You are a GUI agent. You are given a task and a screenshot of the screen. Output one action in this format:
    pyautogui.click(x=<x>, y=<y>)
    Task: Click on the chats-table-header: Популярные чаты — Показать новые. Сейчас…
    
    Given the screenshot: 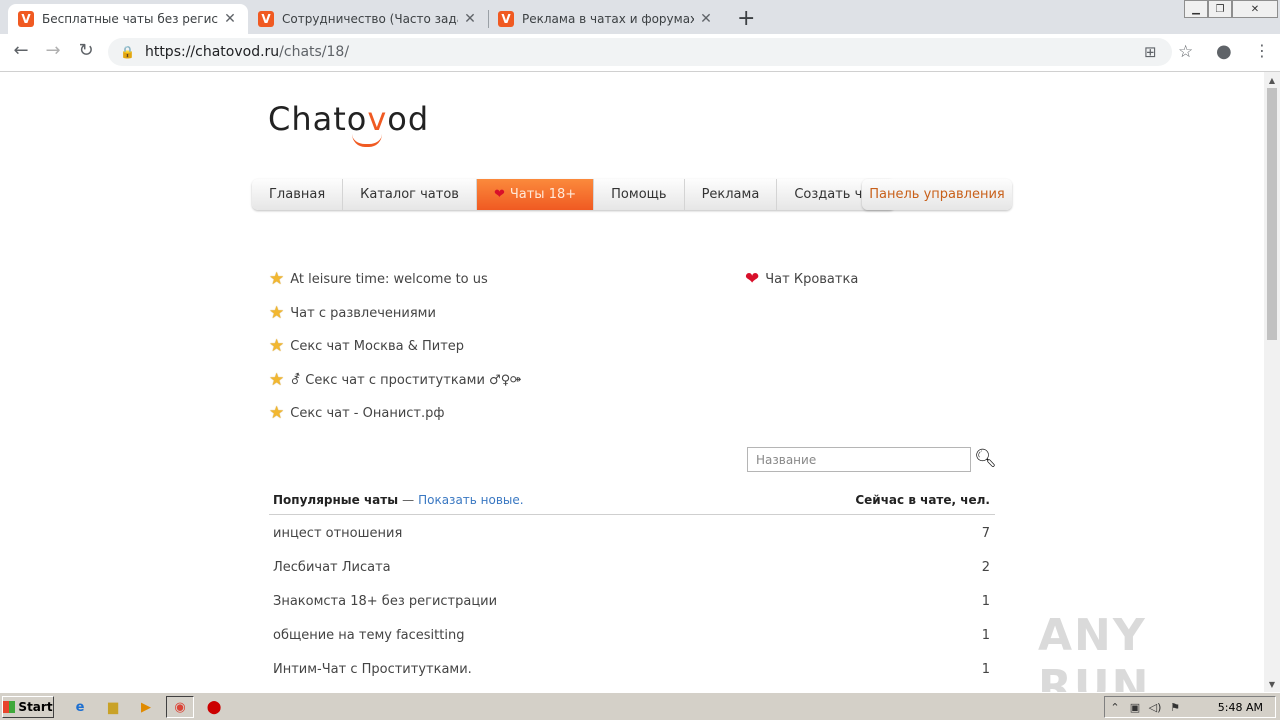 What is the action you would take?
    pyautogui.click(x=632, y=500)
    